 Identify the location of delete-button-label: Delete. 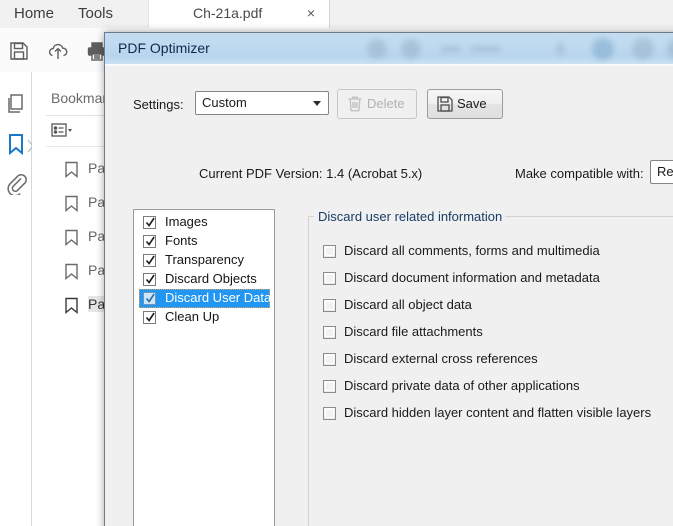
(386, 103).